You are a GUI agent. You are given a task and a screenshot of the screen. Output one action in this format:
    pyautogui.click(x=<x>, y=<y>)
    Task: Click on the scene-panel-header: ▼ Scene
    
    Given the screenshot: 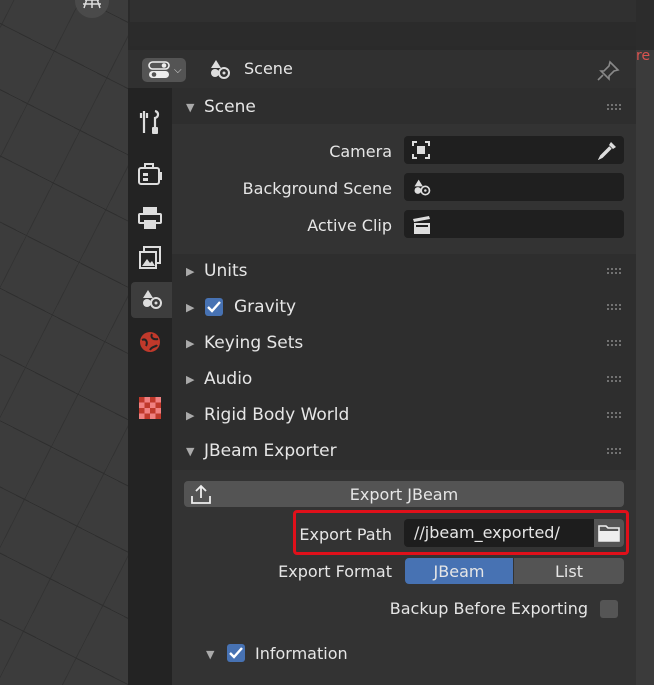 What is the action you would take?
    pyautogui.click(x=404, y=107)
    